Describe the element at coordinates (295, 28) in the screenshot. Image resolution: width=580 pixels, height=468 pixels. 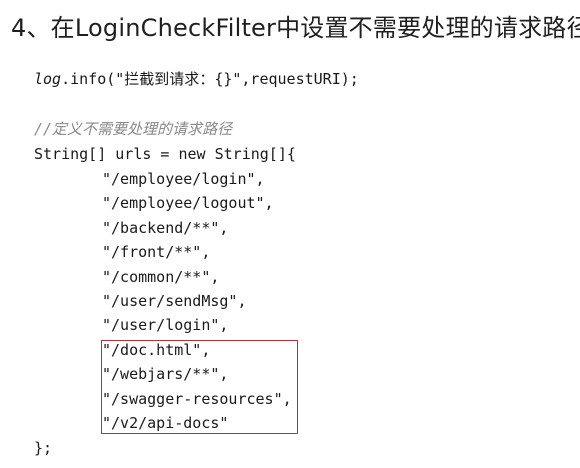
I see `section-heading: 4、在LoginCheckFilter中设置不需要处理的请求路径` at that location.